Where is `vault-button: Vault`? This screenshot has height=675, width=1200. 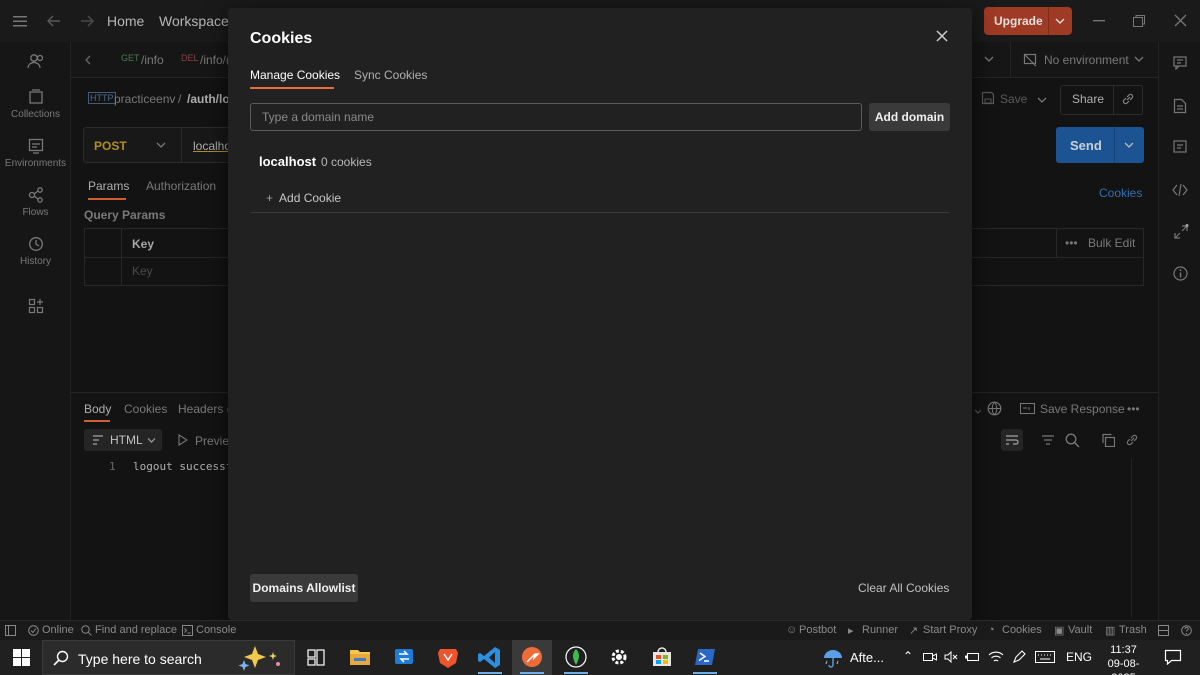 vault-button: Vault is located at coordinates (1080, 630).